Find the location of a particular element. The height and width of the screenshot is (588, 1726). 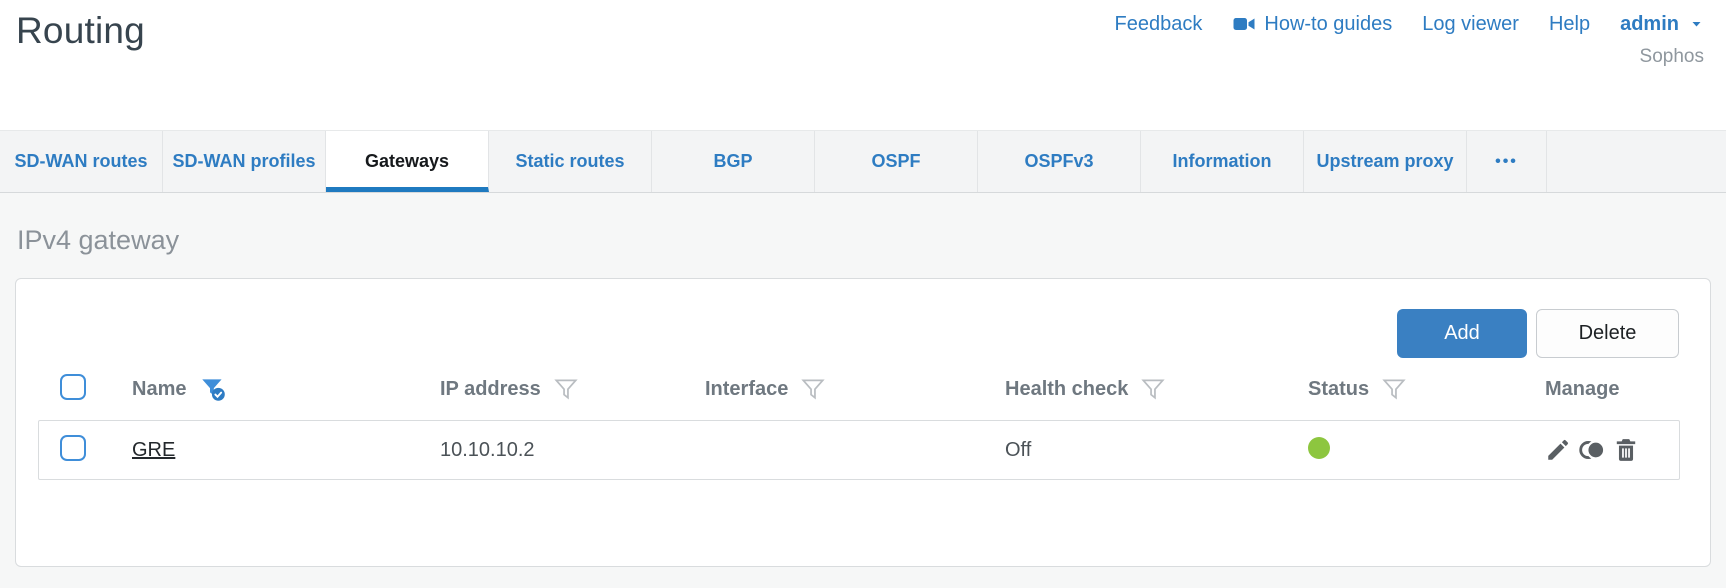

user-menu: admin is located at coordinates (1662, 24).